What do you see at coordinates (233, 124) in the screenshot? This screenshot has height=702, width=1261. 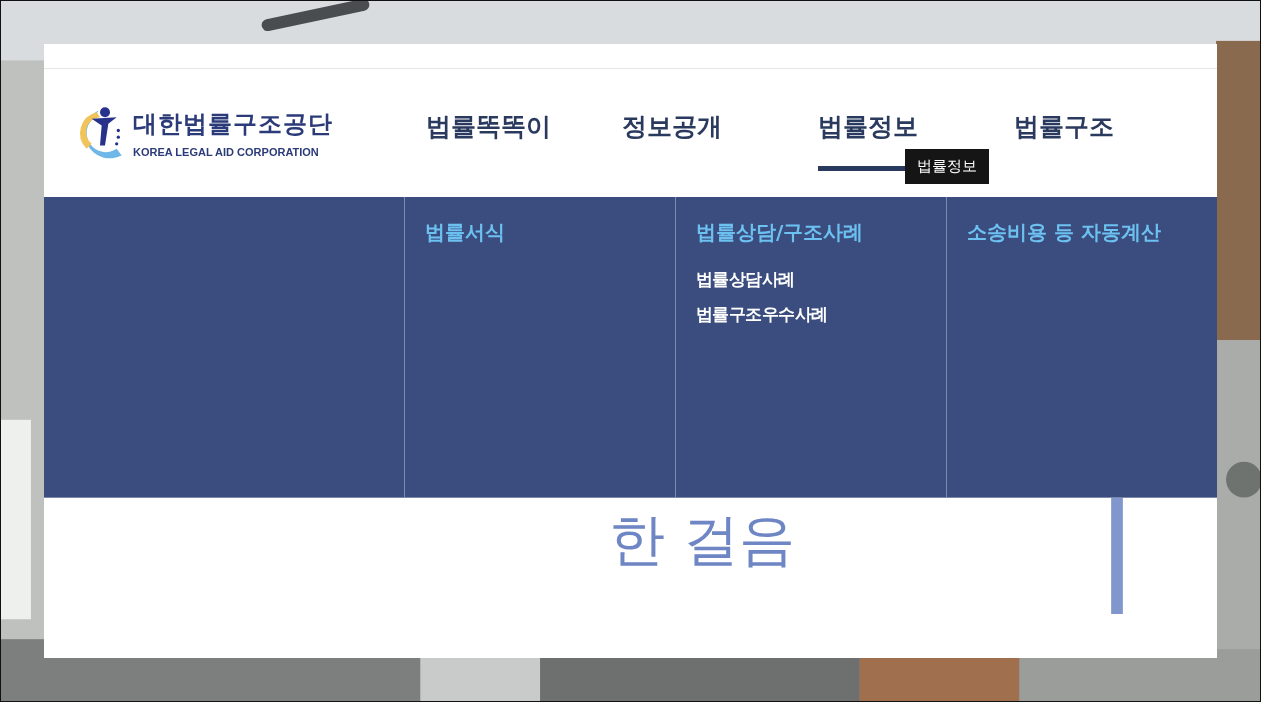 I see `logo-name: 대한법률구조공단` at bounding box center [233, 124].